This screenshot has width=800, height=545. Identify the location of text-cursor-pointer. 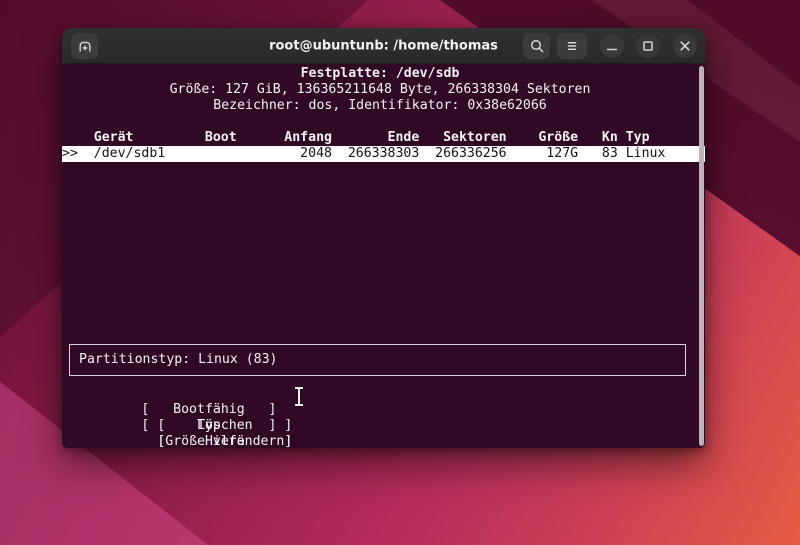
(299, 396).